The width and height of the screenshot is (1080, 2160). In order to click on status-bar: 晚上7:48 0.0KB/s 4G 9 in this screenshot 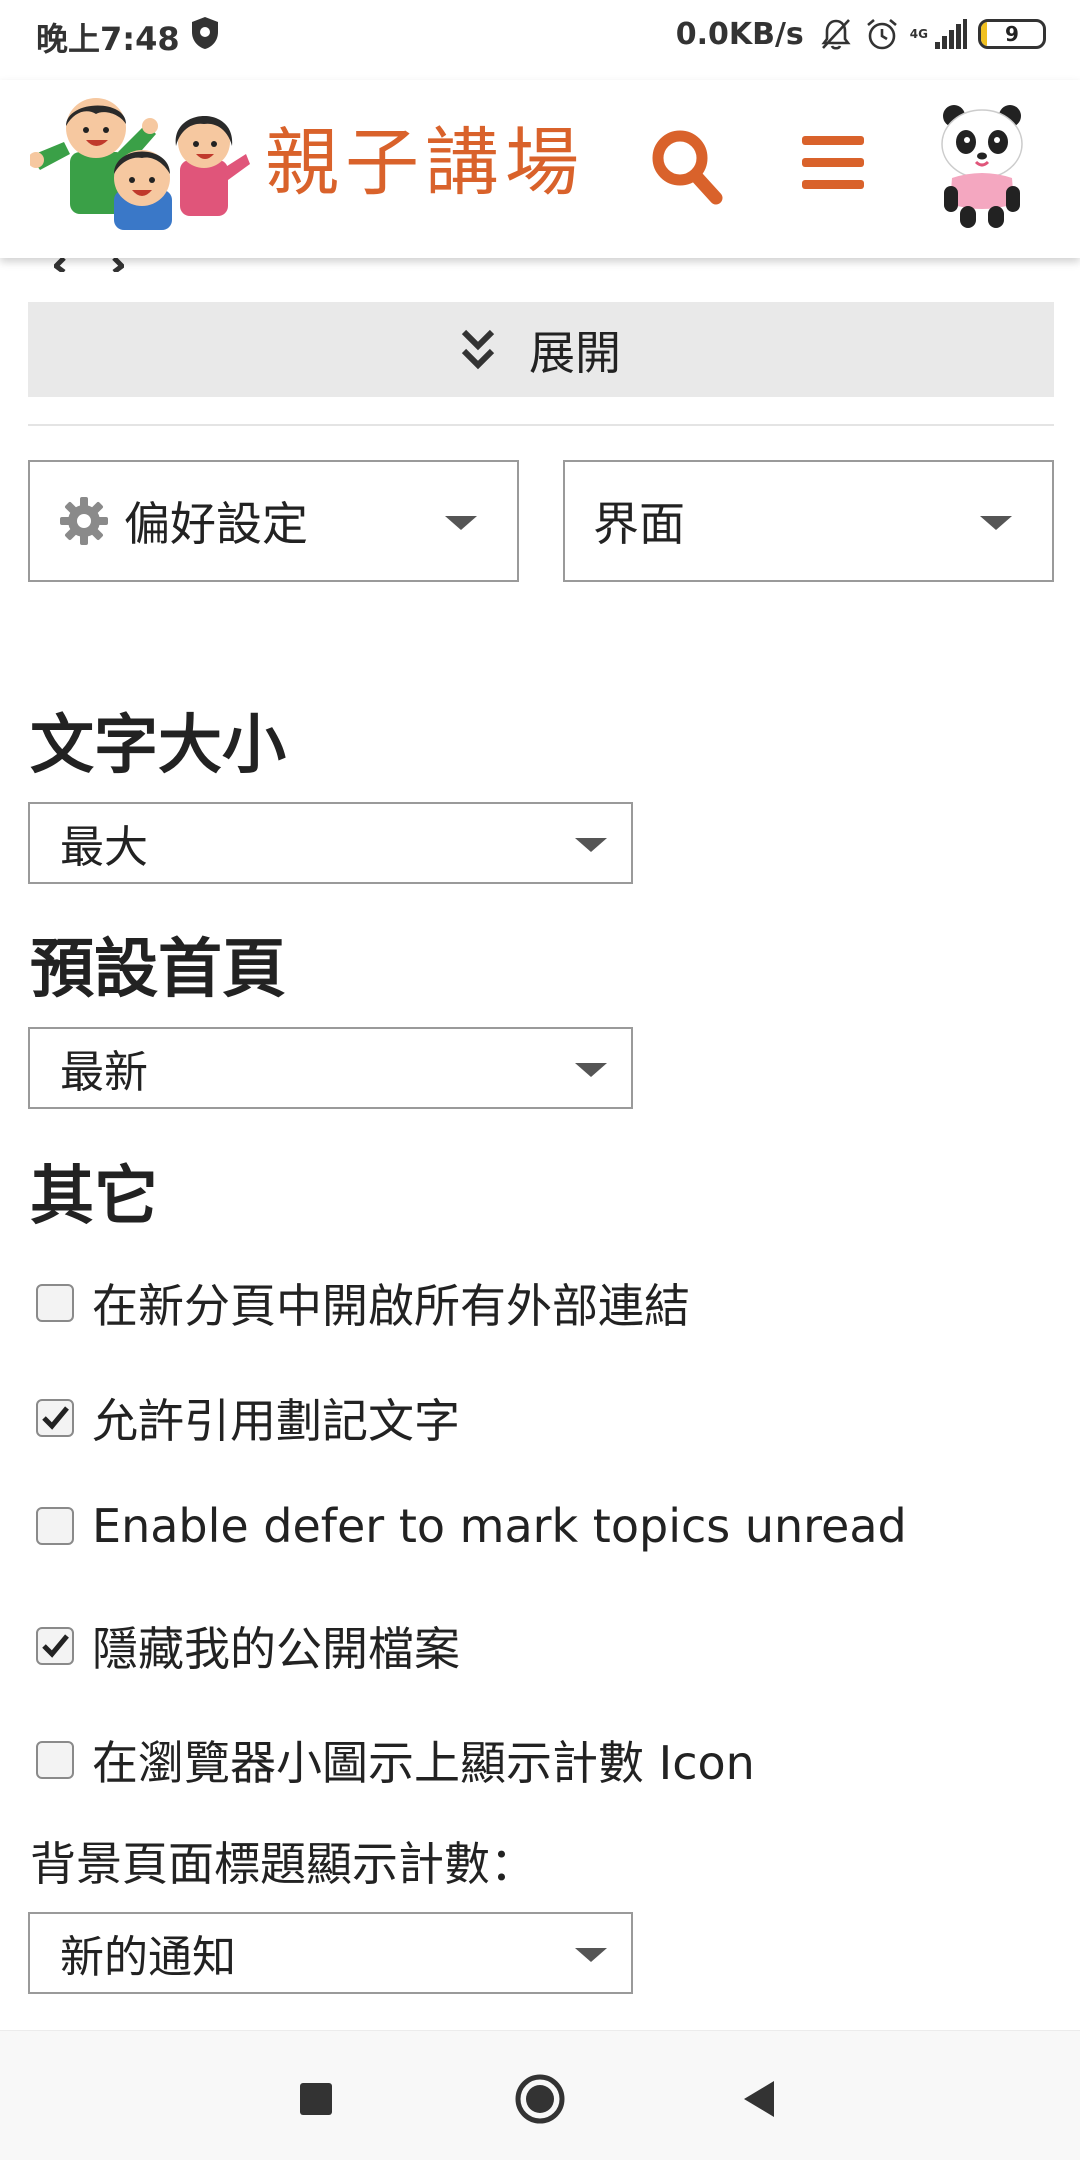, I will do `click(540, 40)`.